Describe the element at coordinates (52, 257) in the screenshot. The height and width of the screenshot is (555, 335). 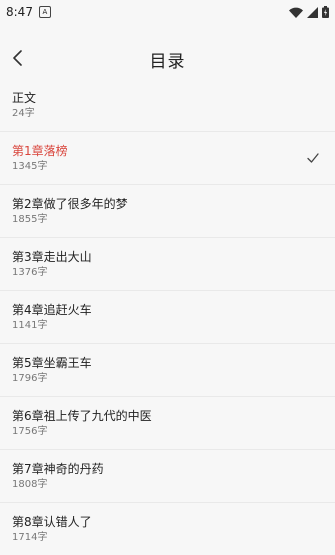
I see `chapter-title: 第3章走出大山` at that location.